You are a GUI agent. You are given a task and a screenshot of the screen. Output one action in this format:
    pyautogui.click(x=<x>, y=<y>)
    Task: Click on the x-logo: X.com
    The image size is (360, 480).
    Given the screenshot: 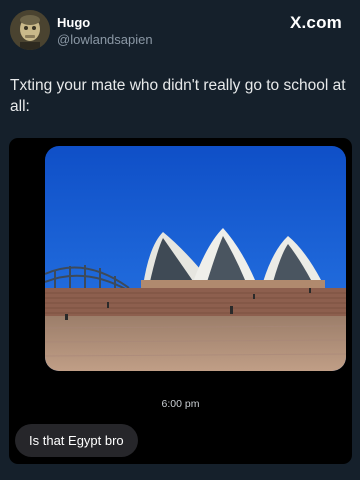 What is the action you would take?
    pyautogui.click(x=315, y=22)
    